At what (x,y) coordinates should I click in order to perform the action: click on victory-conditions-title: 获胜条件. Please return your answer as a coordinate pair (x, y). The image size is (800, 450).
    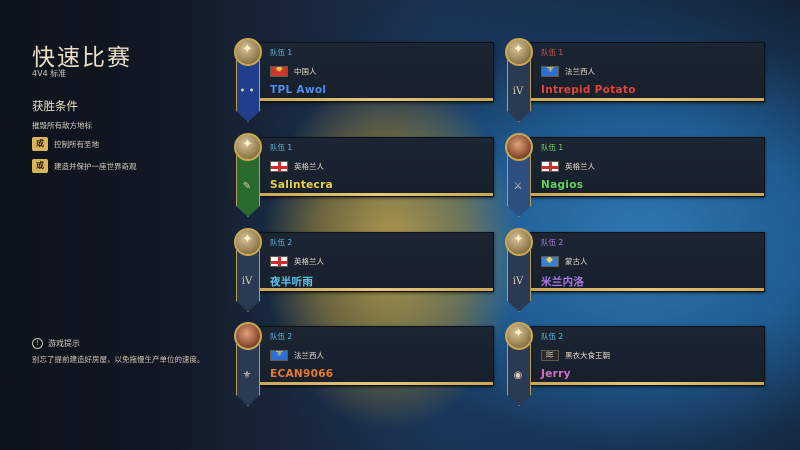
    Looking at the image, I should click on (55, 106).